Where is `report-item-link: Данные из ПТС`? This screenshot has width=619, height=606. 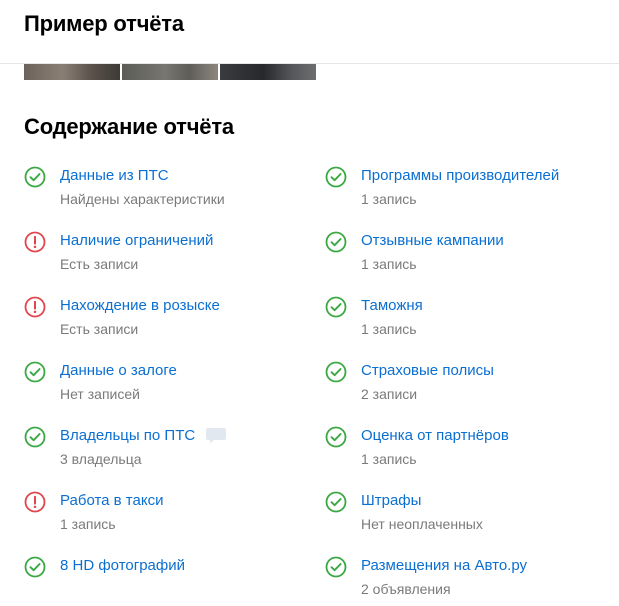 report-item-link: Данные из ПТС is located at coordinates (114, 175).